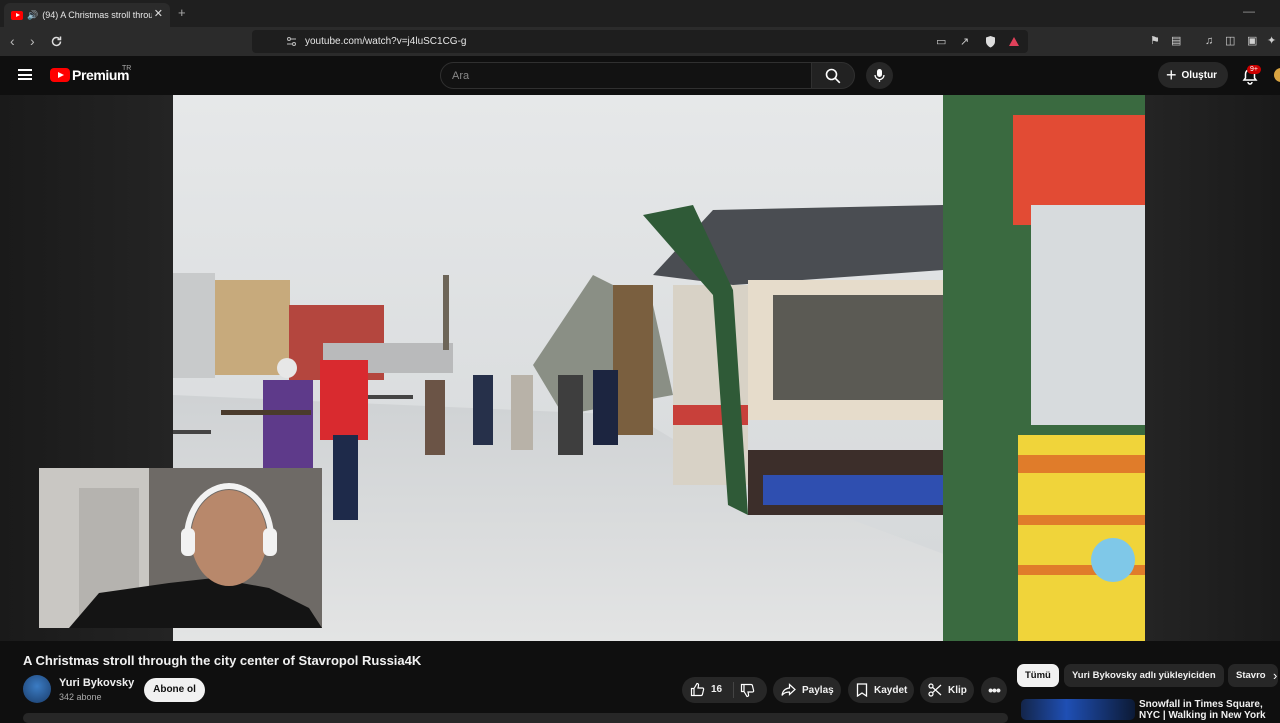  I want to click on search-icon, so click(833, 76).